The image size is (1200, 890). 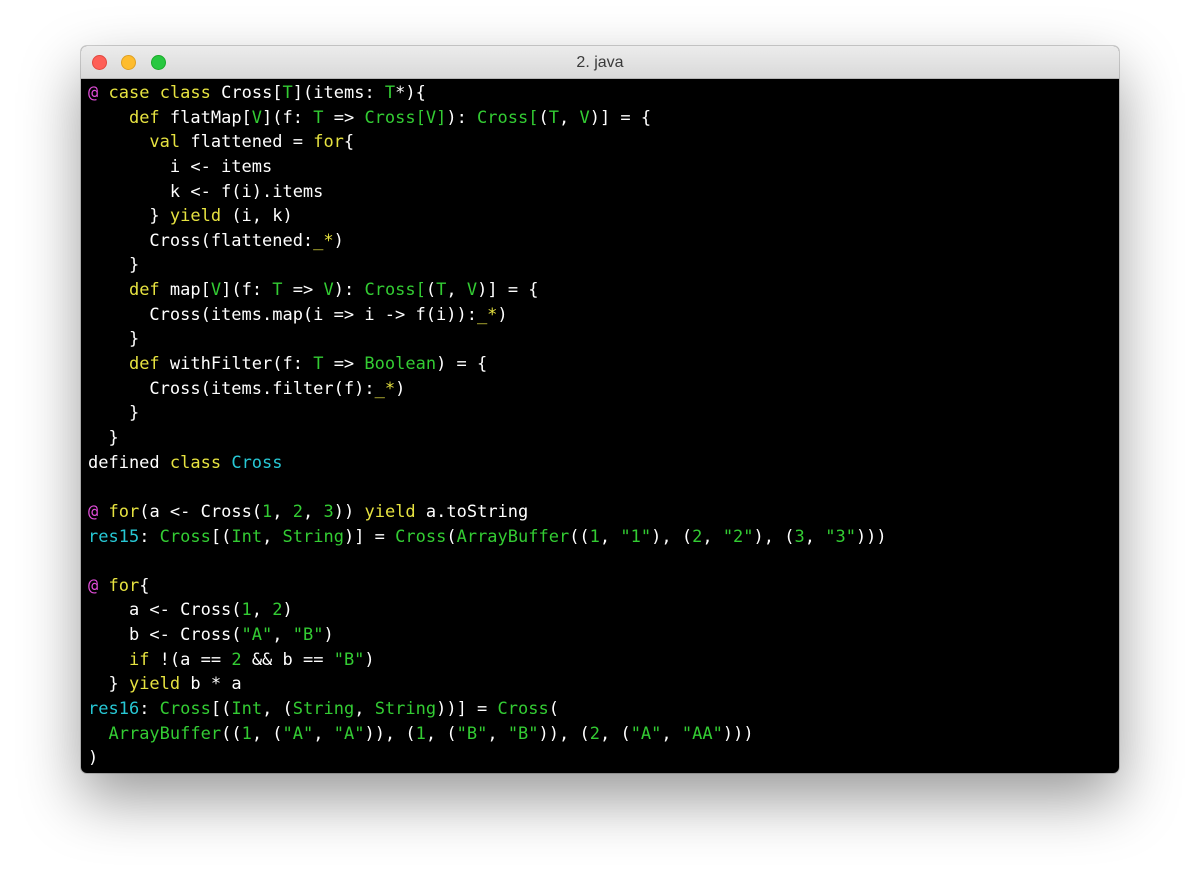 What do you see at coordinates (603, 241) in the screenshot?
I see `terminal-line: Cross(flattened:_*)` at bounding box center [603, 241].